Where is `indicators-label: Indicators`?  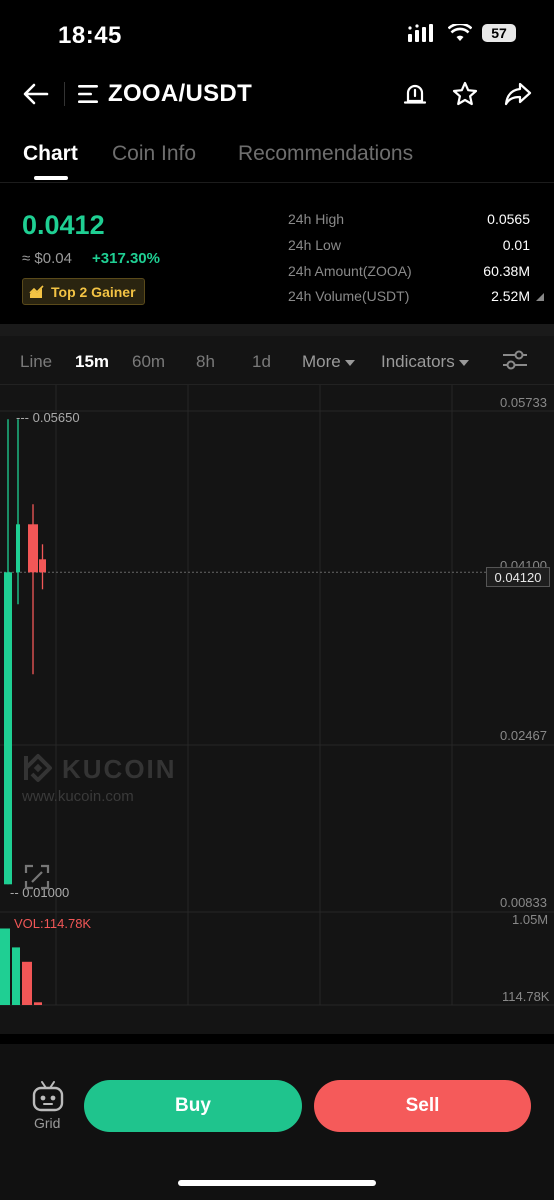
indicators-label: Indicators is located at coordinates (418, 361).